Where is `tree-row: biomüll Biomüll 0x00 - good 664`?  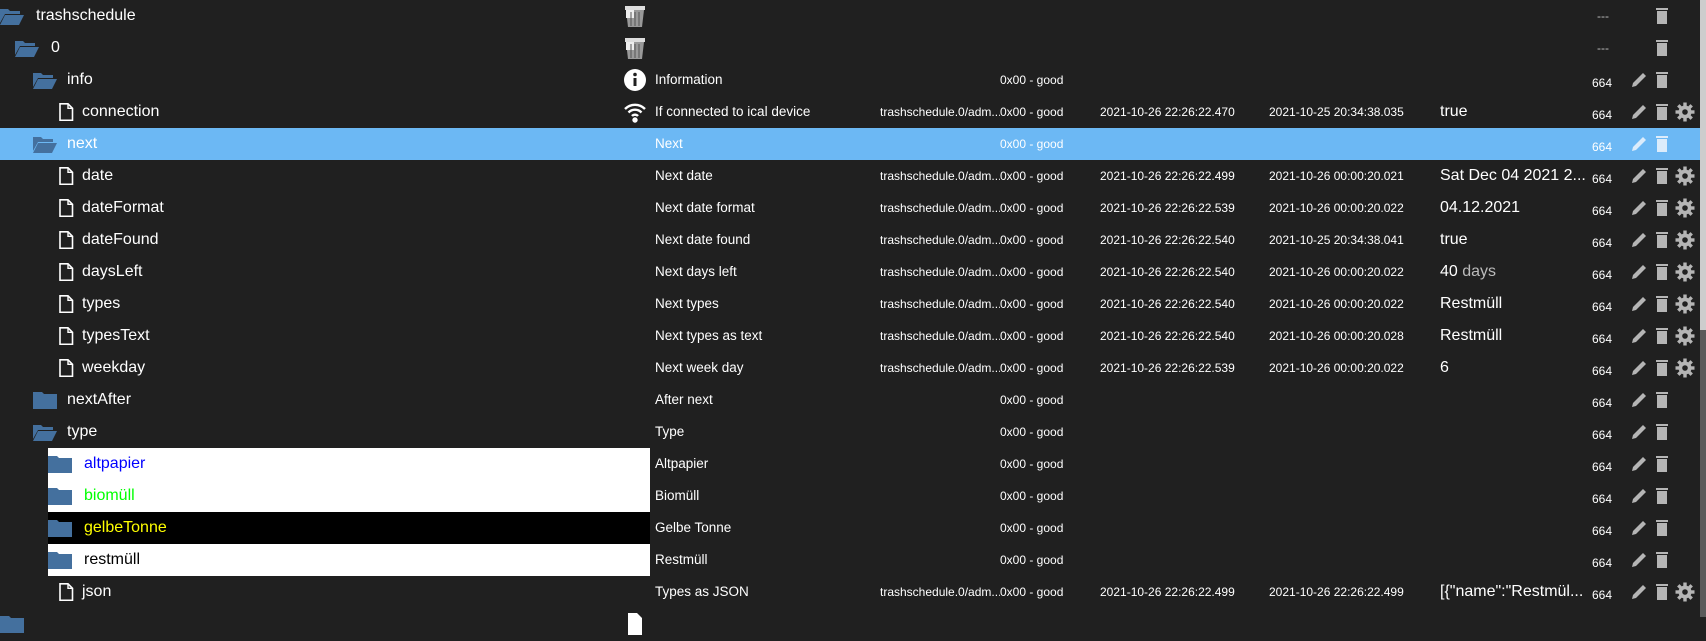
tree-row: biomüll Biomüll 0x00 - good 664 is located at coordinates (850, 496).